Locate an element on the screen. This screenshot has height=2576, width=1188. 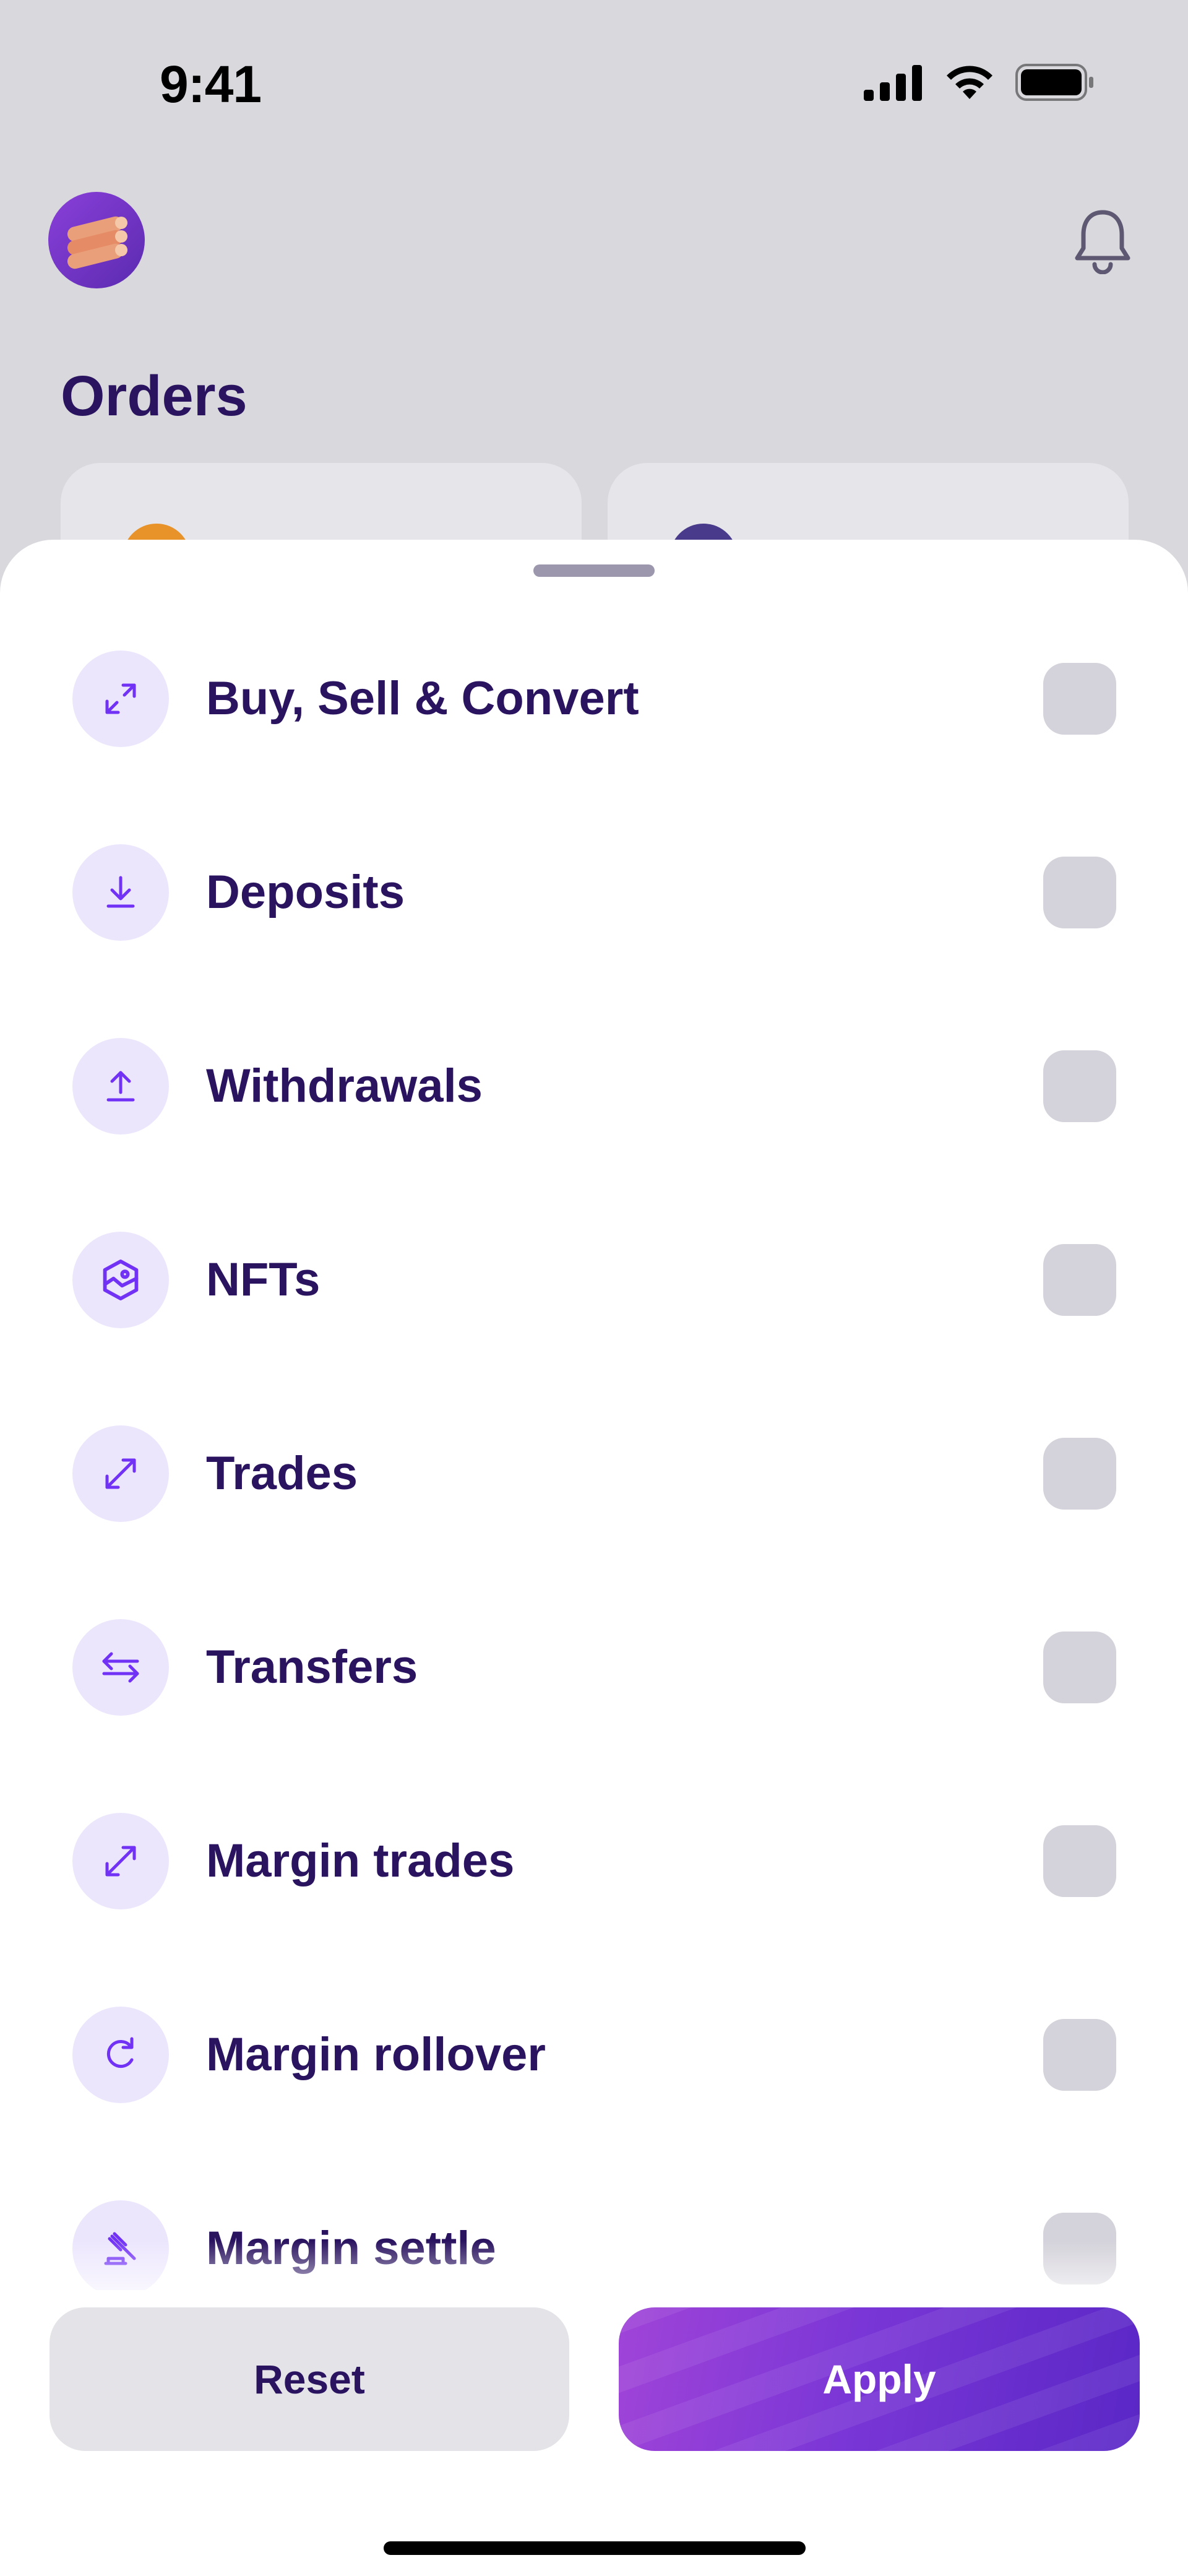
buy-sell-convert-icon is located at coordinates (120, 698).